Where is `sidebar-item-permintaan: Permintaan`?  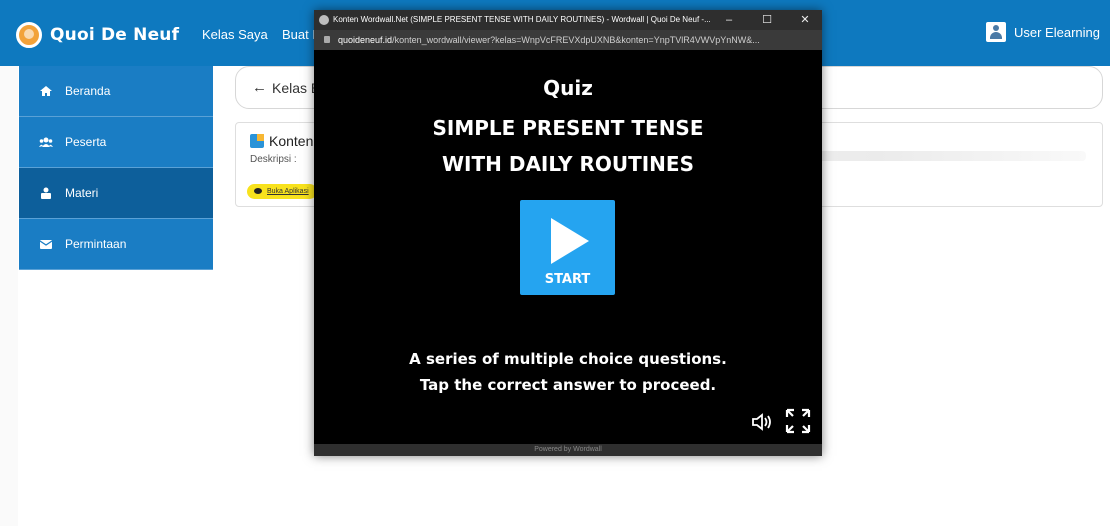 sidebar-item-permintaan: Permintaan is located at coordinates (116, 244).